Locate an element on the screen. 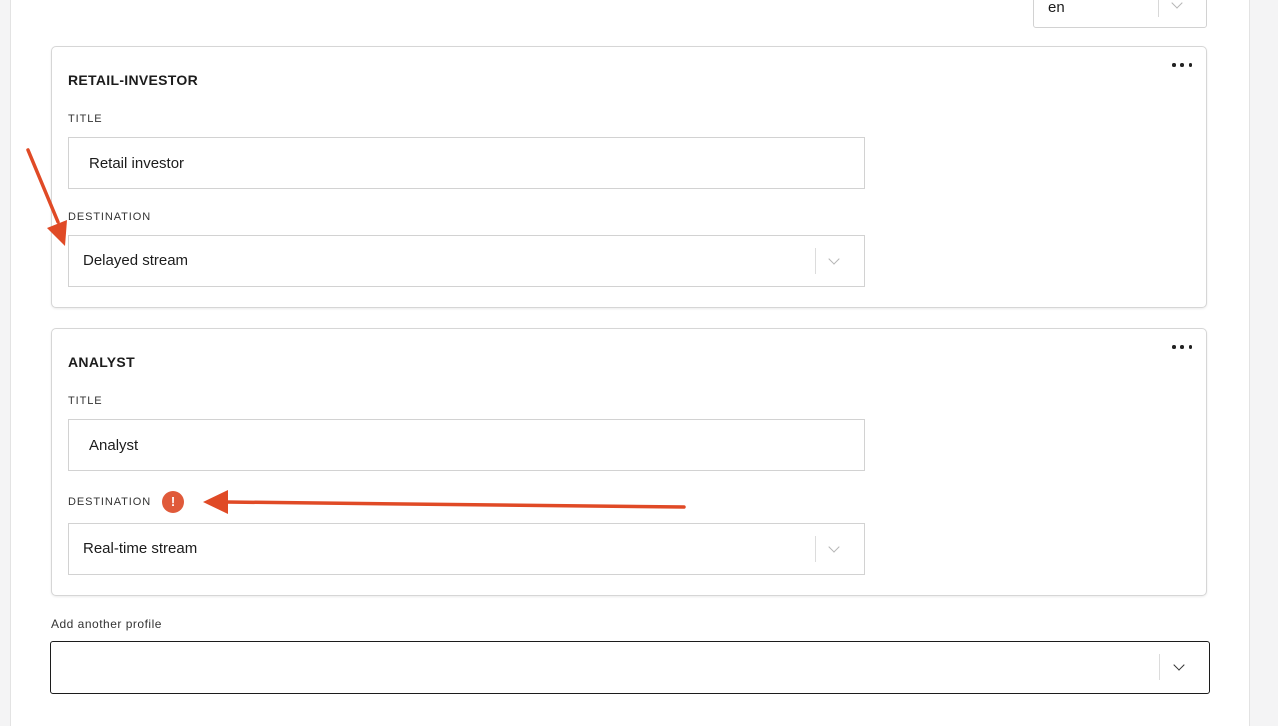  profile-heading: ANALYST is located at coordinates (101, 362).